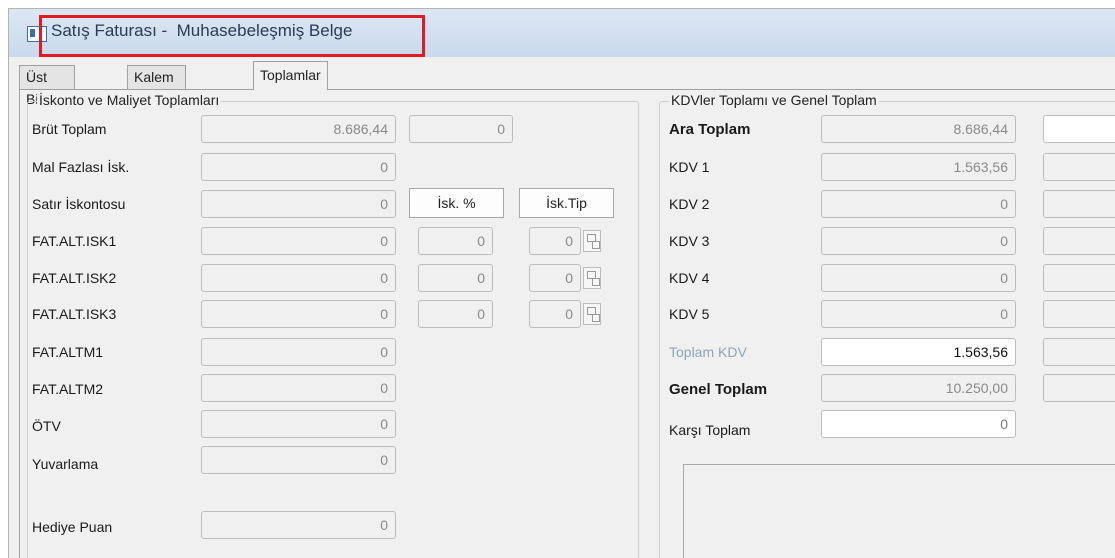  Describe the element at coordinates (290, 75) in the screenshot. I see `tab-toplamlar: Toplamlar` at that location.